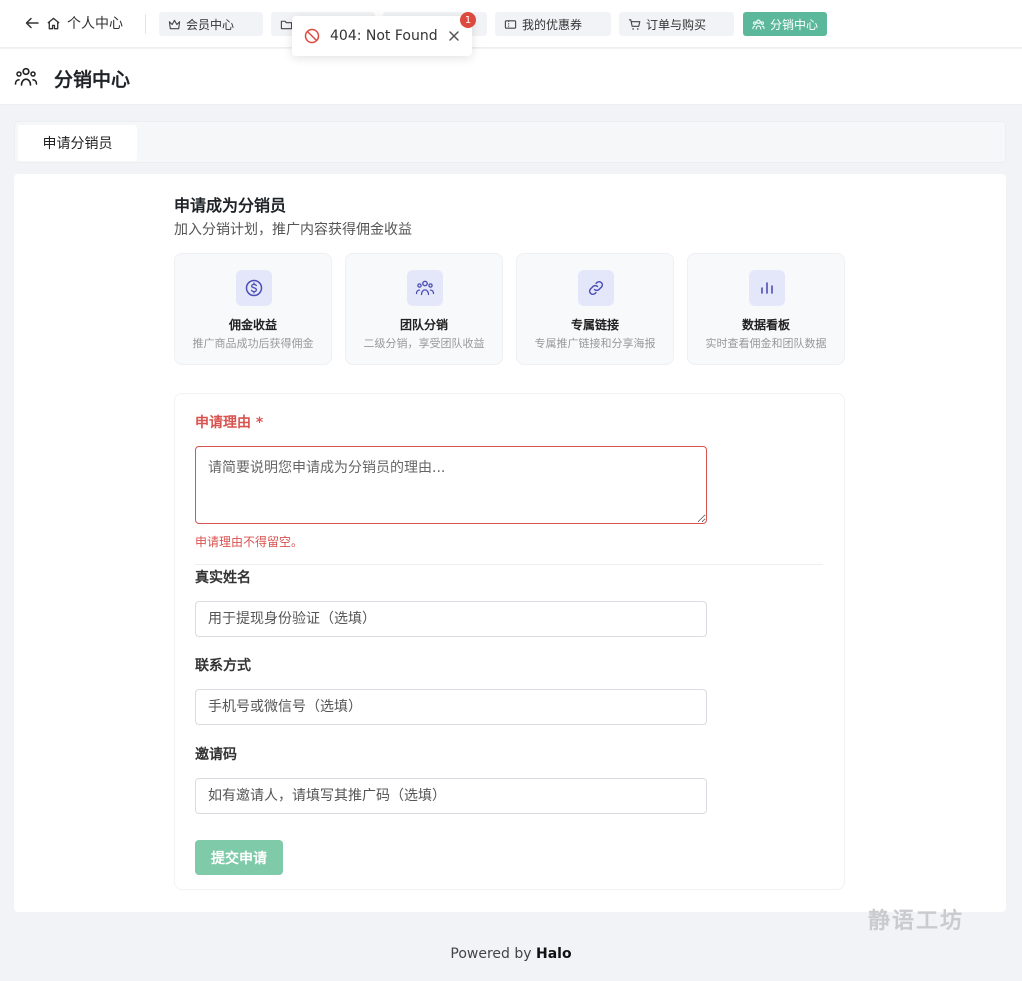  I want to click on feature-description: 实时查看佣金和团队数据, so click(766, 343).